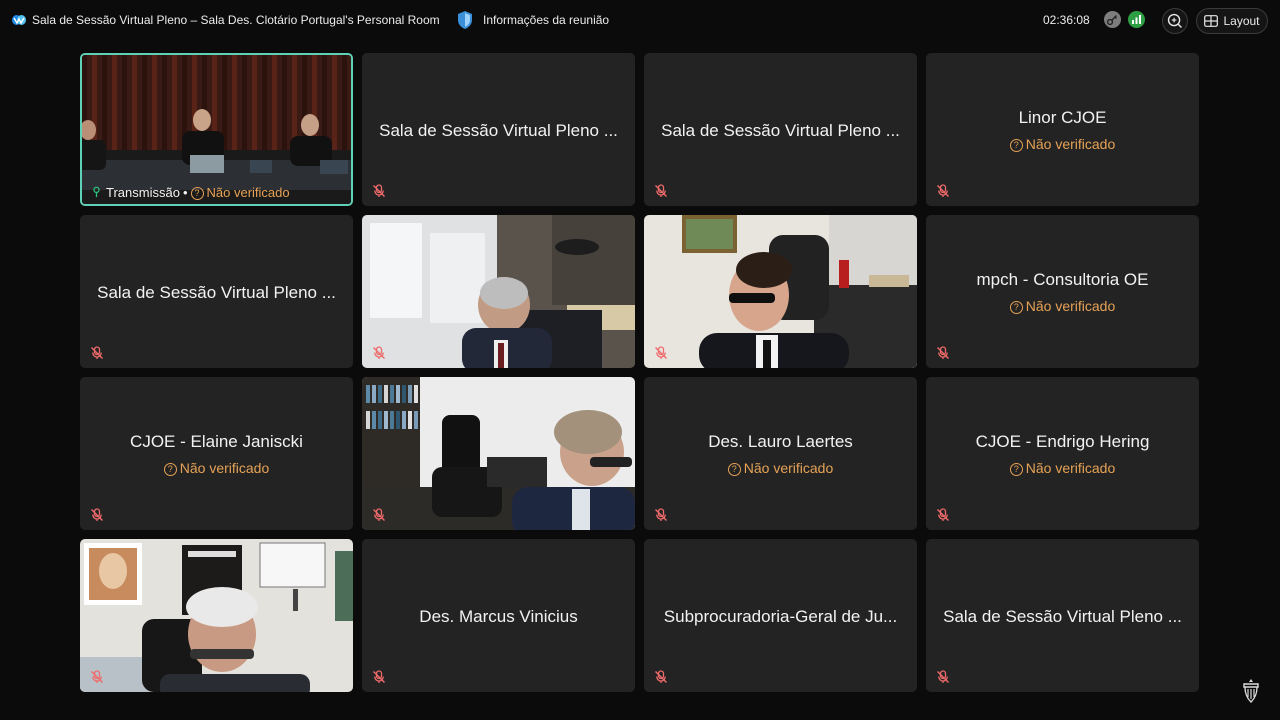 The width and height of the screenshot is (1280, 720). I want to click on webex-logo-icon, so click(19, 20).